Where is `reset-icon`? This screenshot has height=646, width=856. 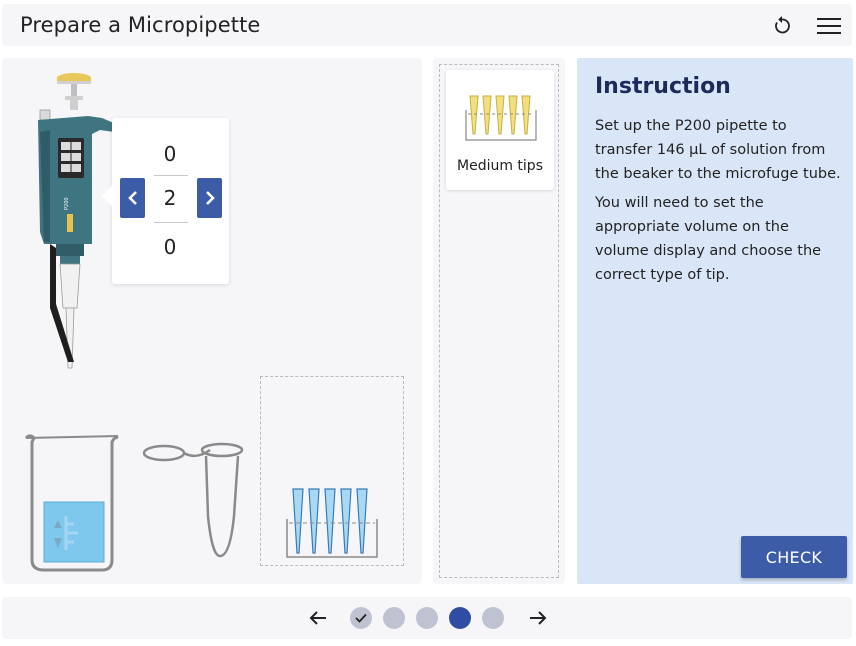 reset-icon is located at coordinates (782, 25).